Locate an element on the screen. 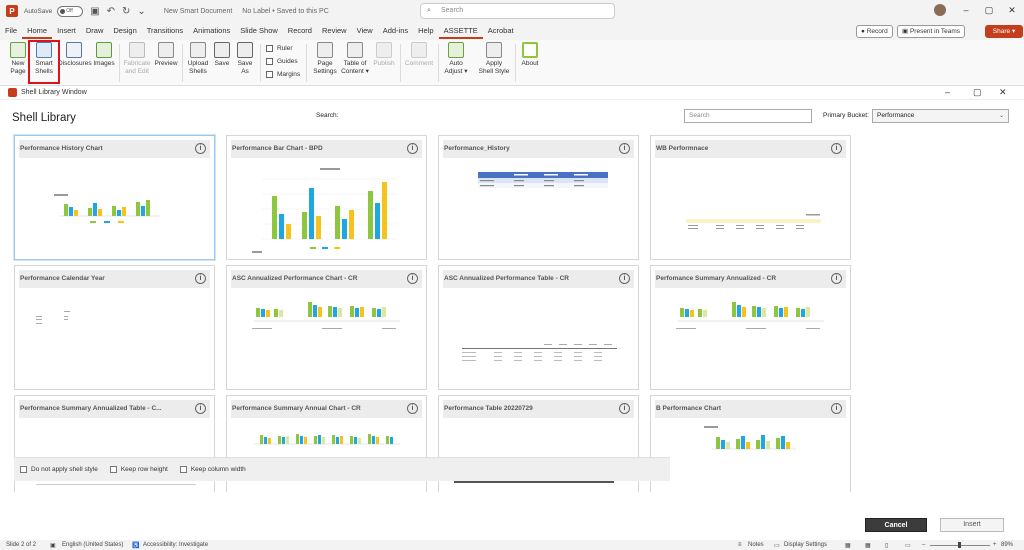 This screenshot has width=1024, height=550. spellcheck-icon: ▣ is located at coordinates (53, 545).